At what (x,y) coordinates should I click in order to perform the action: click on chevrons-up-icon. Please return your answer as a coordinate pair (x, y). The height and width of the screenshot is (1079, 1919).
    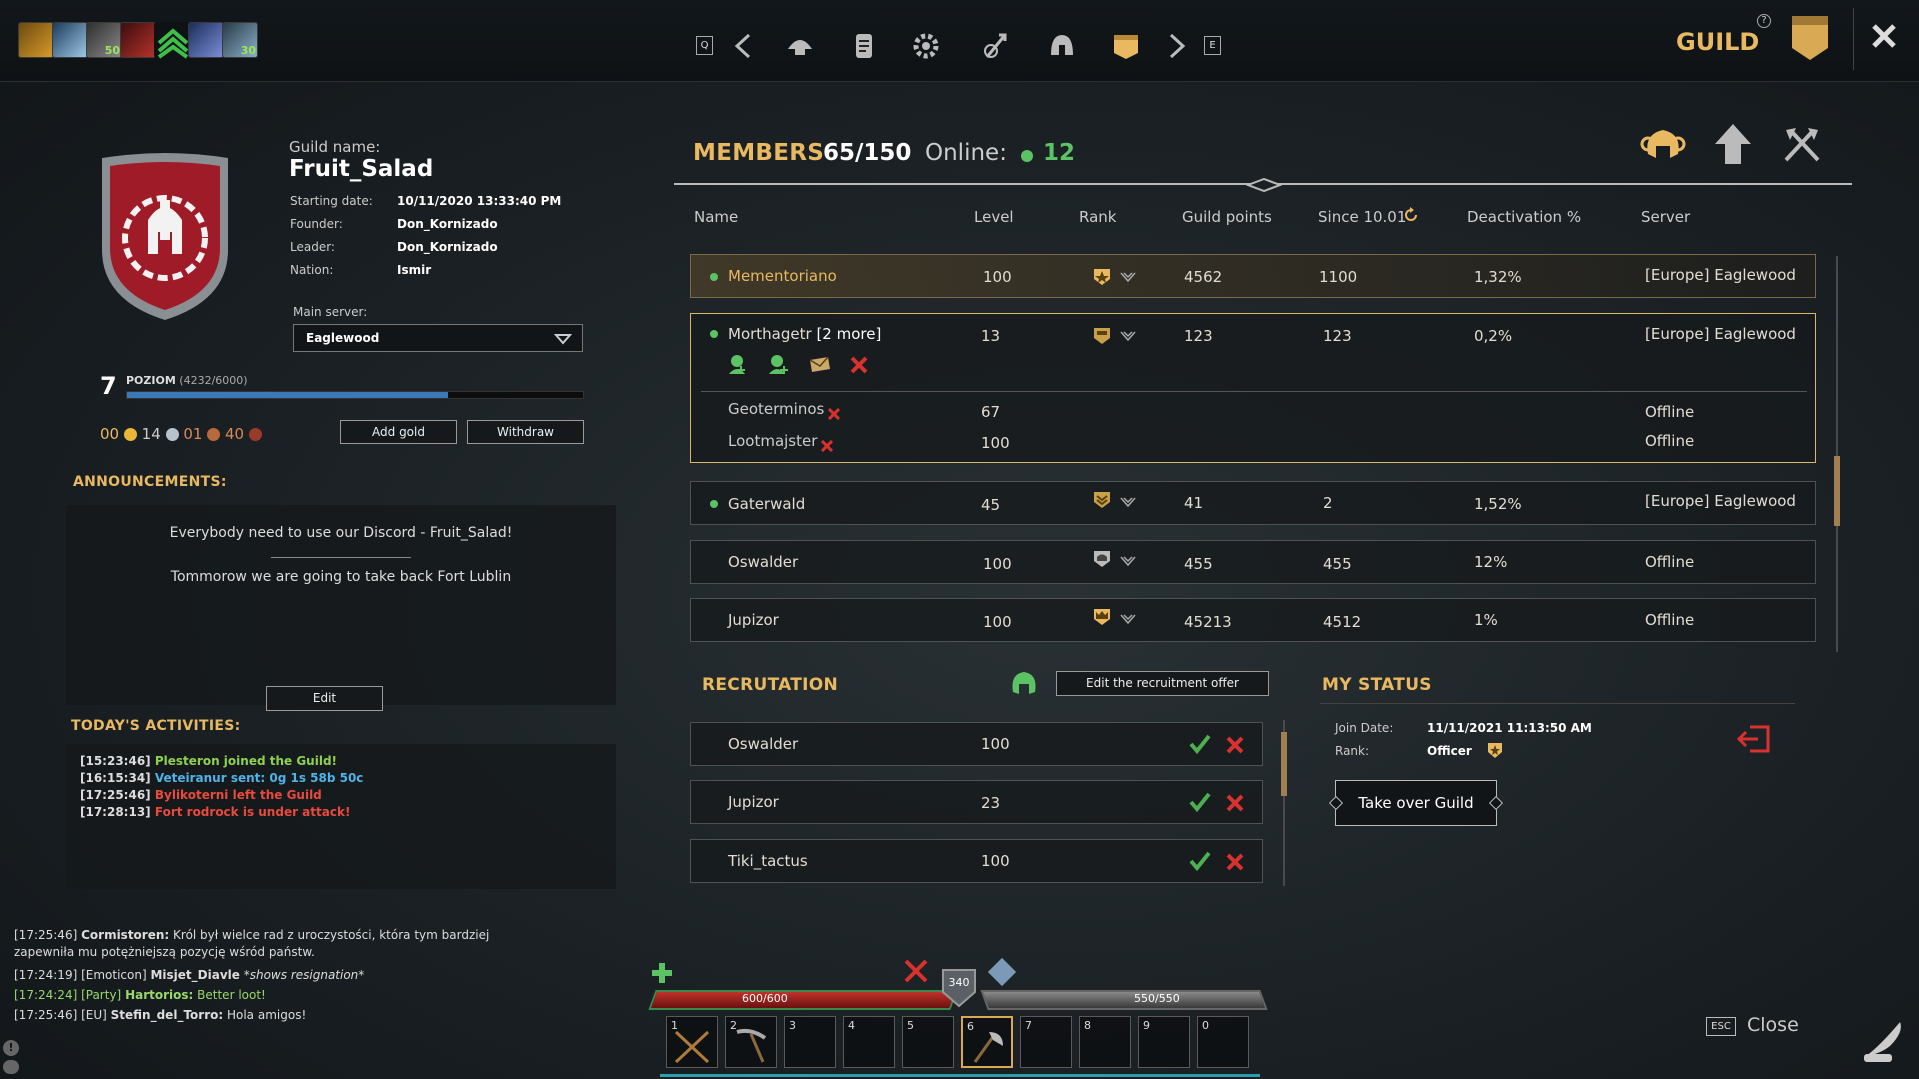
    Looking at the image, I should click on (172, 40).